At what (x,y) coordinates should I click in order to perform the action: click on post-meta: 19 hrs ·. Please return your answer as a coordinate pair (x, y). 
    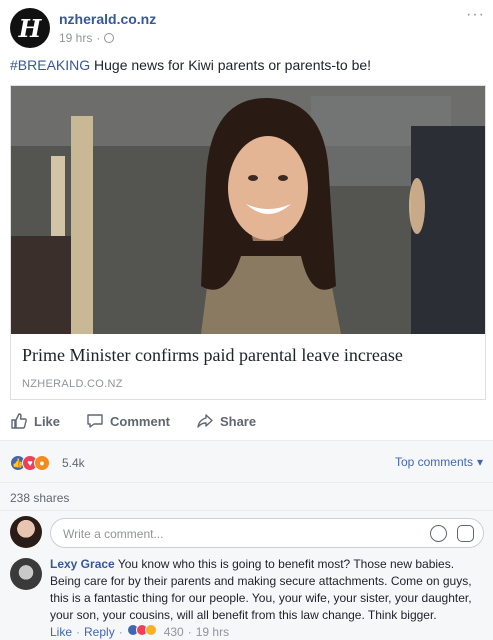
    Looking at the image, I should click on (87, 38).